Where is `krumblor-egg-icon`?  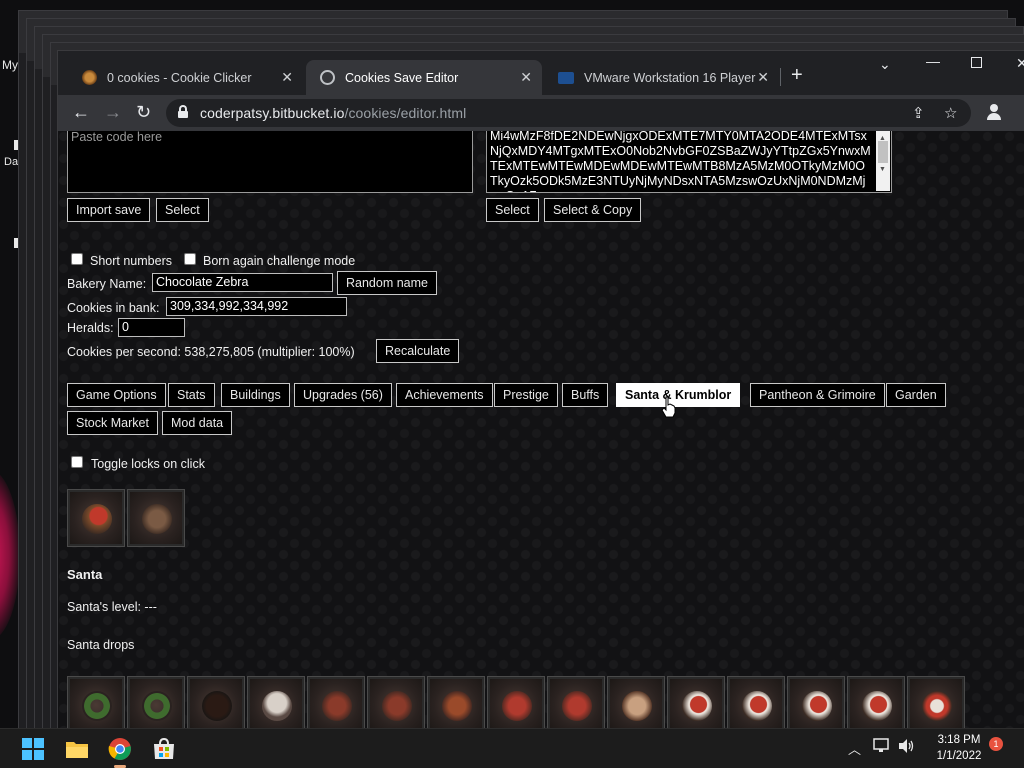
krumblor-egg-icon is located at coordinates (157, 519).